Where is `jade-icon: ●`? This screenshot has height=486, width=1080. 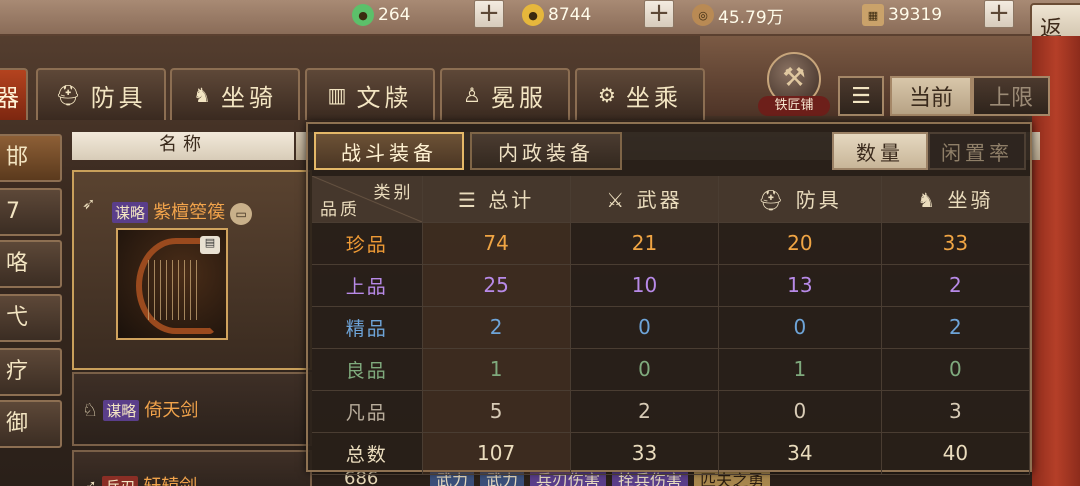
jade-icon: ● is located at coordinates (363, 15).